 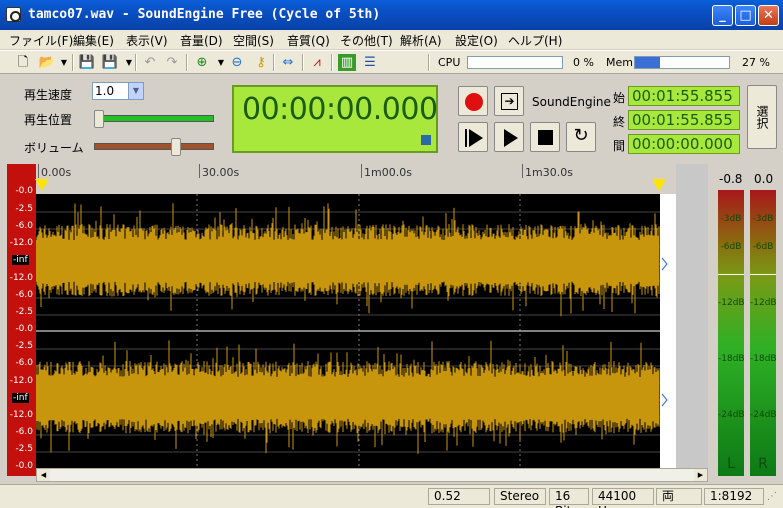 What do you see at coordinates (731, 333) in the screenshot?
I see `vu-meter-left: -3dB -6dB -12dB -18dB -24dB L` at bounding box center [731, 333].